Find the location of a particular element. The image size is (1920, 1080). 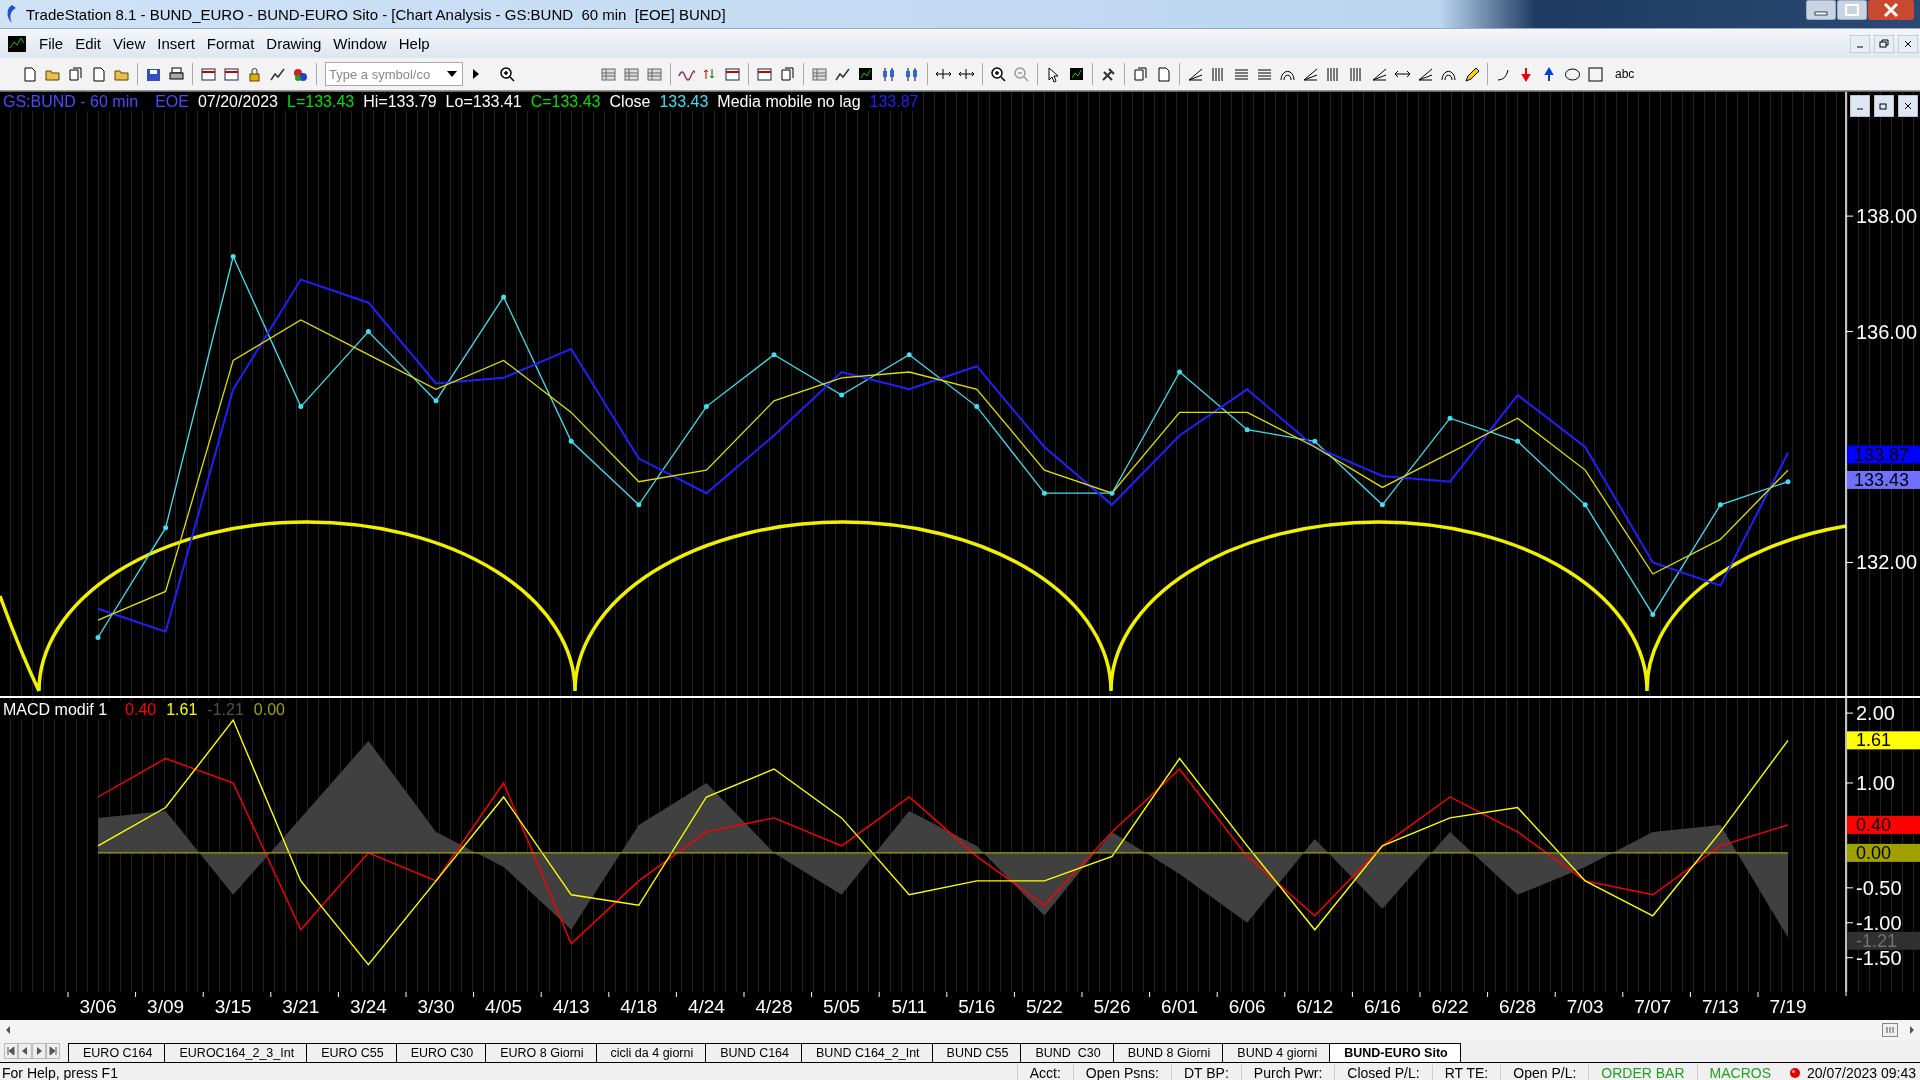

magnifier-icon is located at coordinates (507, 74).